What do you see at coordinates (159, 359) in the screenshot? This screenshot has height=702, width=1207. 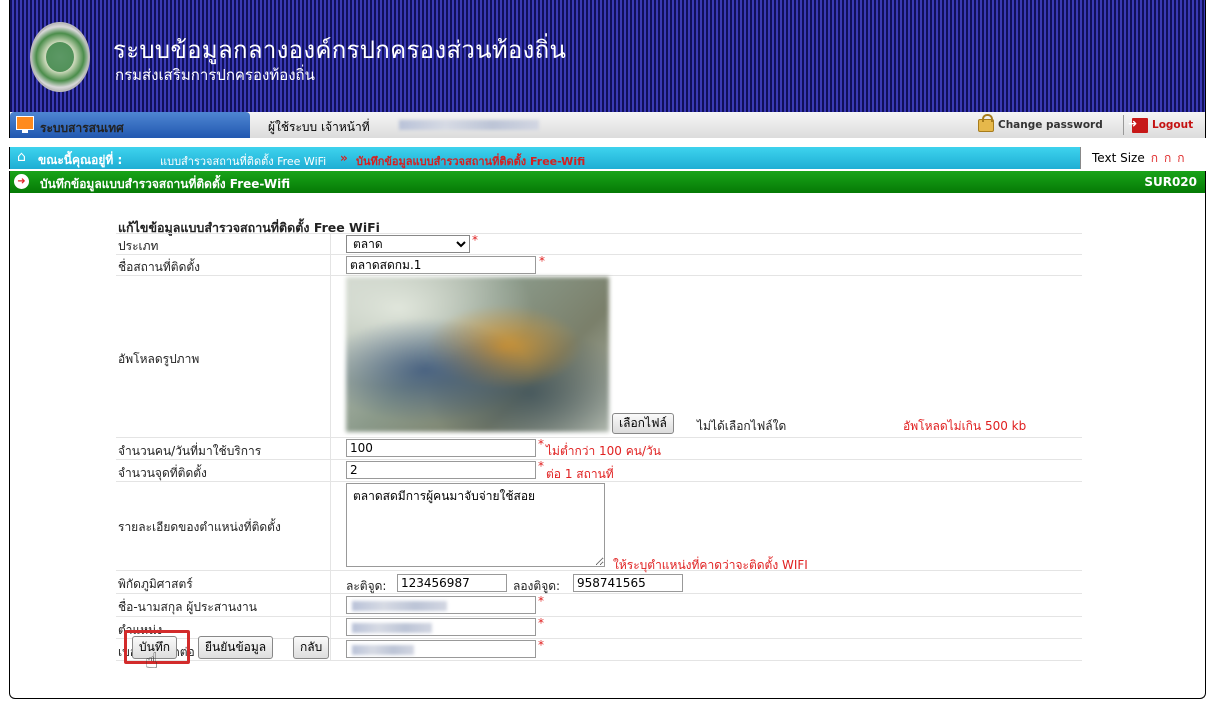 I see `upload-label: อัพโหลดรูปภาพ` at bounding box center [159, 359].